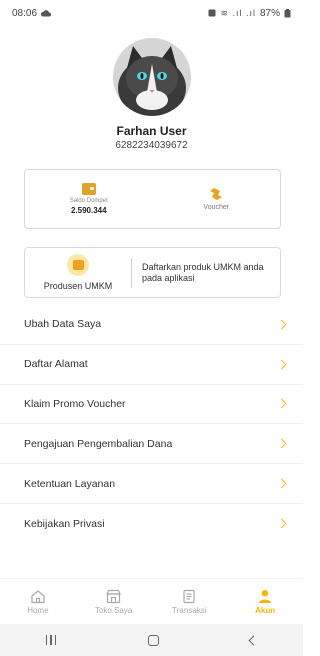  What do you see at coordinates (113, 610) in the screenshot?
I see `nav-toko-saya-label: Toko Saya` at bounding box center [113, 610].